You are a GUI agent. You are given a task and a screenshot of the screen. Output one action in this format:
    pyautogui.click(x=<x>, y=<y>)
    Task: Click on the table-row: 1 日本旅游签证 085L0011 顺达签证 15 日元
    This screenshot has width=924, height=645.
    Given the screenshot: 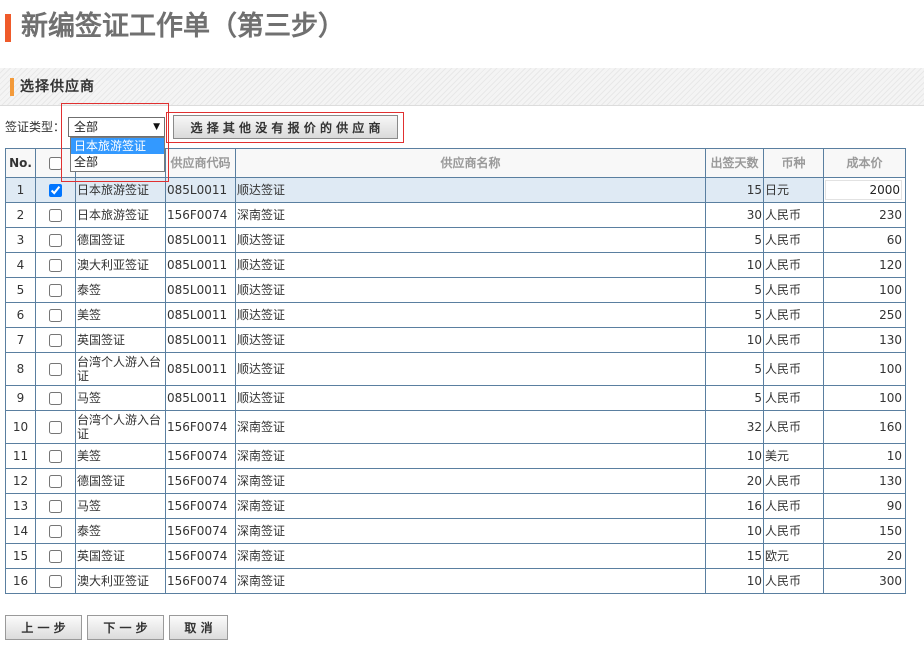 What is the action you would take?
    pyautogui.click(x=455, y=190)
    